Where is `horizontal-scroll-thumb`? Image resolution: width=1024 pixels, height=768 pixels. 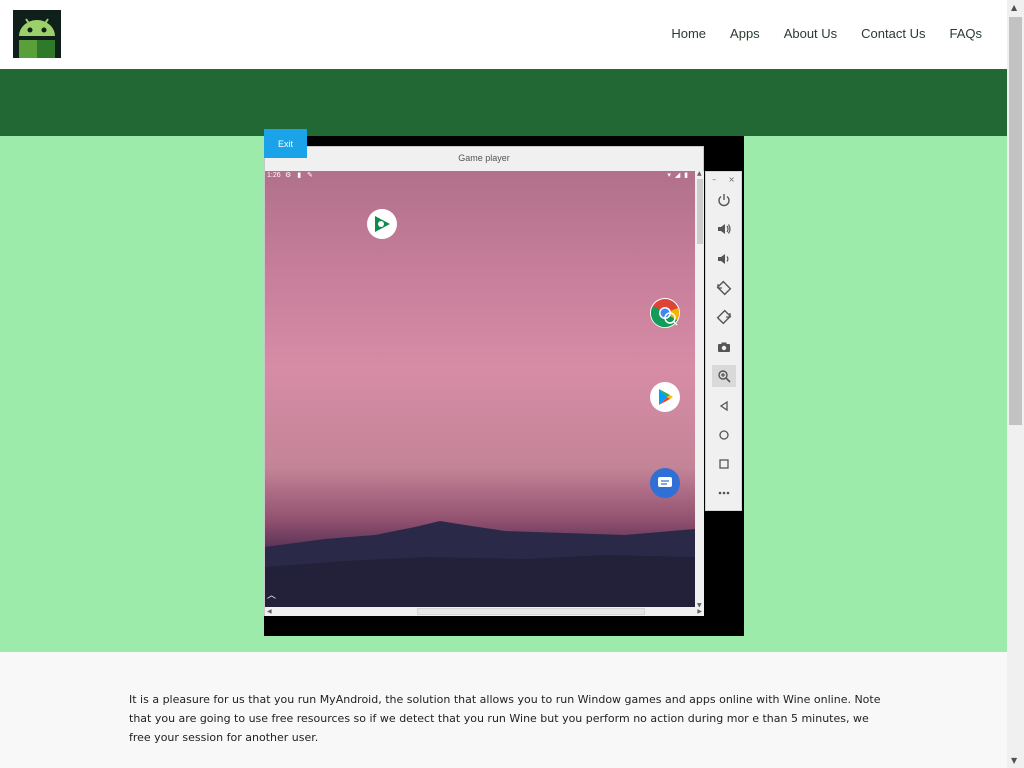 horizontal-scroll-thumb is located at coordinates (531, 611).